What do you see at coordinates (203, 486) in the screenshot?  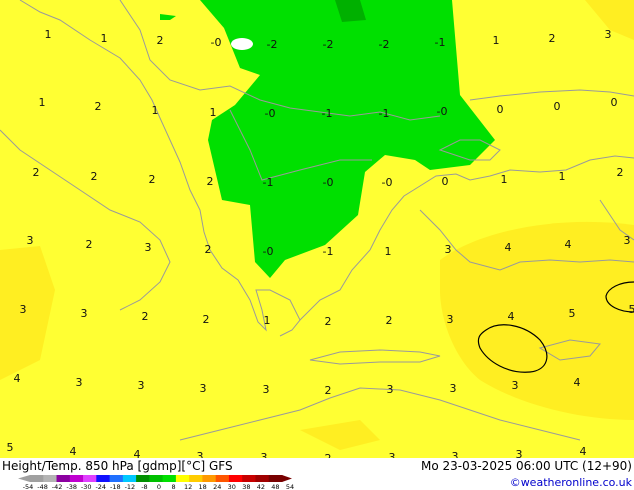 I see `scale-tick-label: 18` at bounding box center [203, 486].